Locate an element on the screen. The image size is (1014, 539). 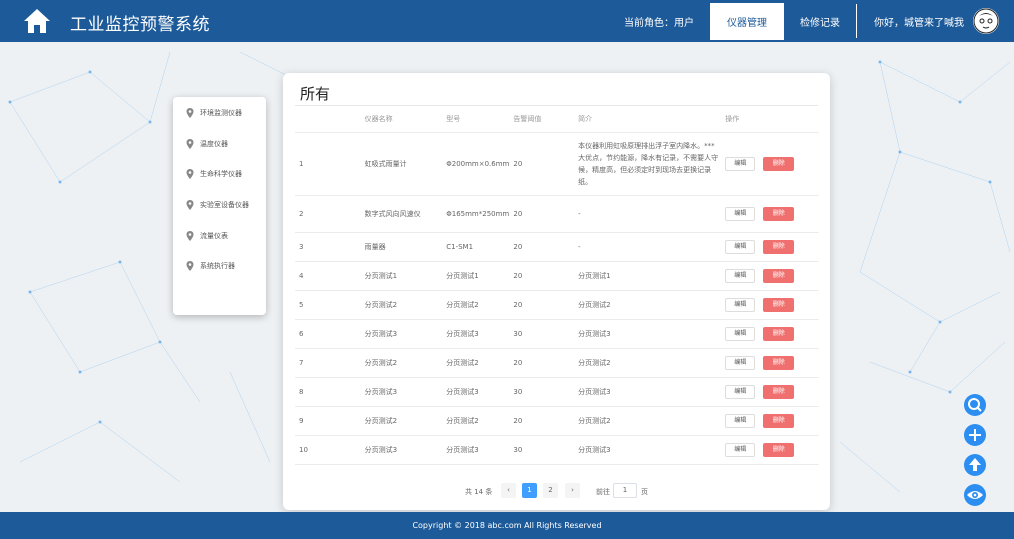
sidebar-item-actuator: 系统执行器 is located at coordinates (210, 266).